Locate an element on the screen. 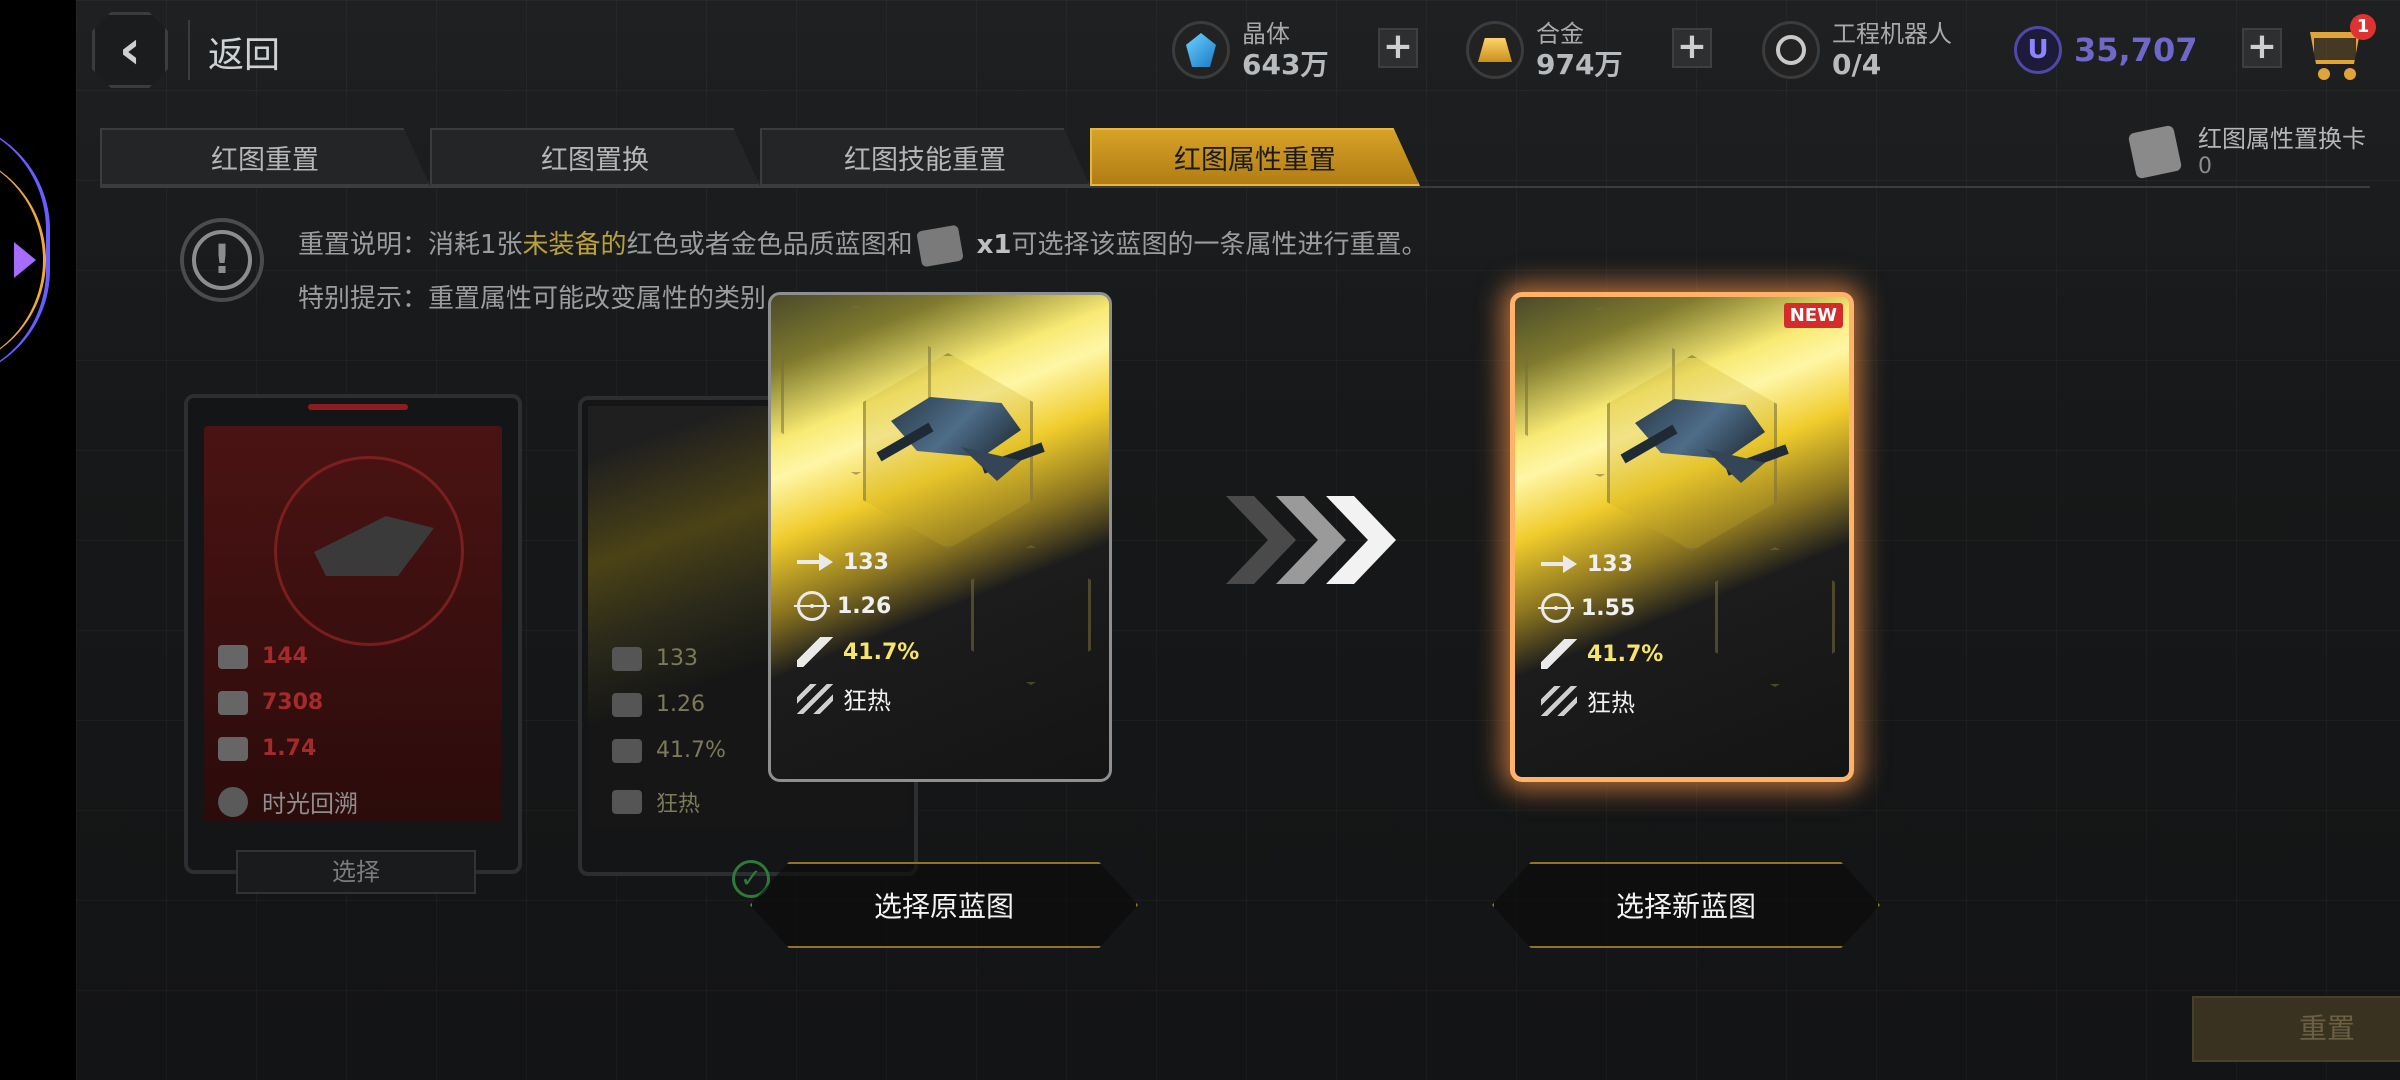 This screenshot has height=1080, width=2400. crystal-icon is located at coordinates (1201, 50).